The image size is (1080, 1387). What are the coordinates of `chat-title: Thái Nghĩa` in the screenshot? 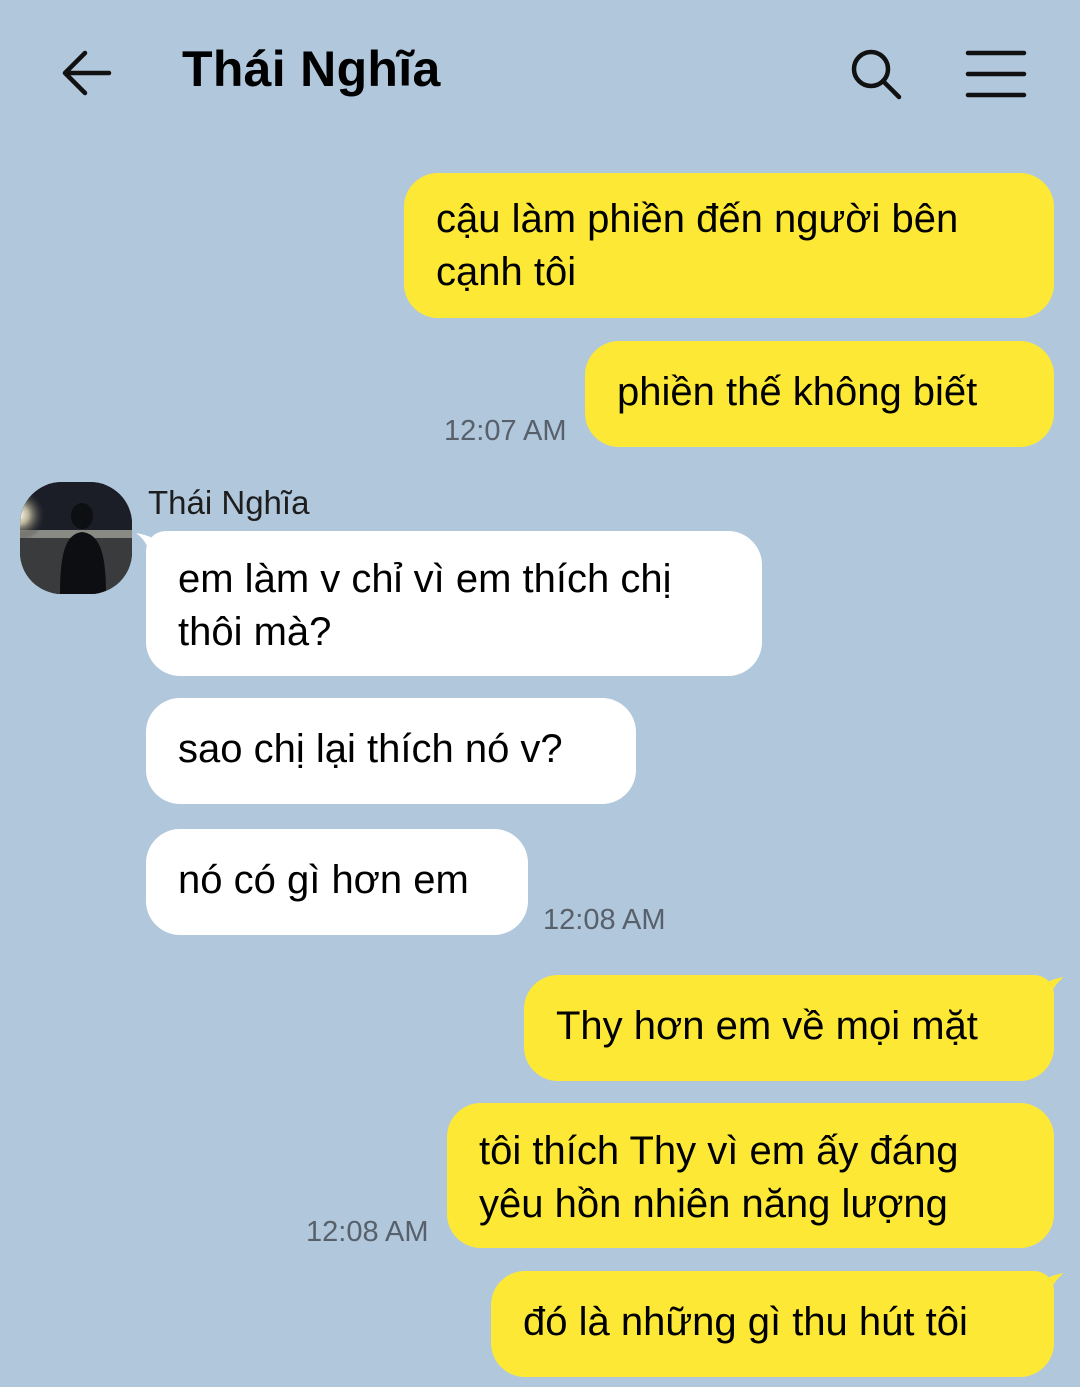 It's located at (311, 69).